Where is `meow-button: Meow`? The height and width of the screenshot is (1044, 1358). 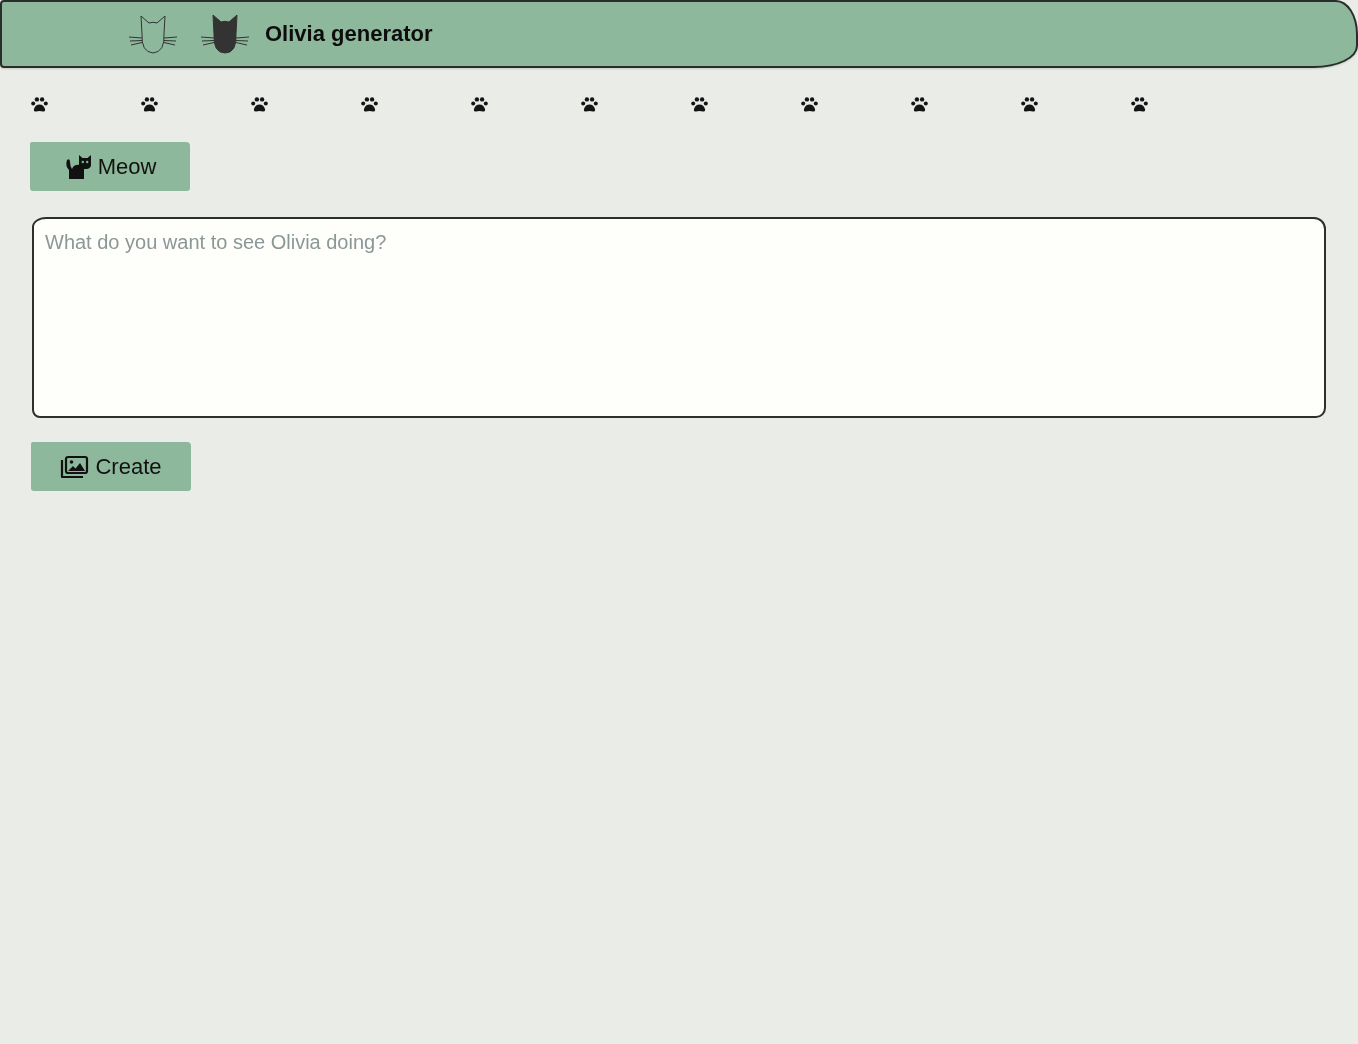 meow-button: Meow is located at coordinates (110, 166).